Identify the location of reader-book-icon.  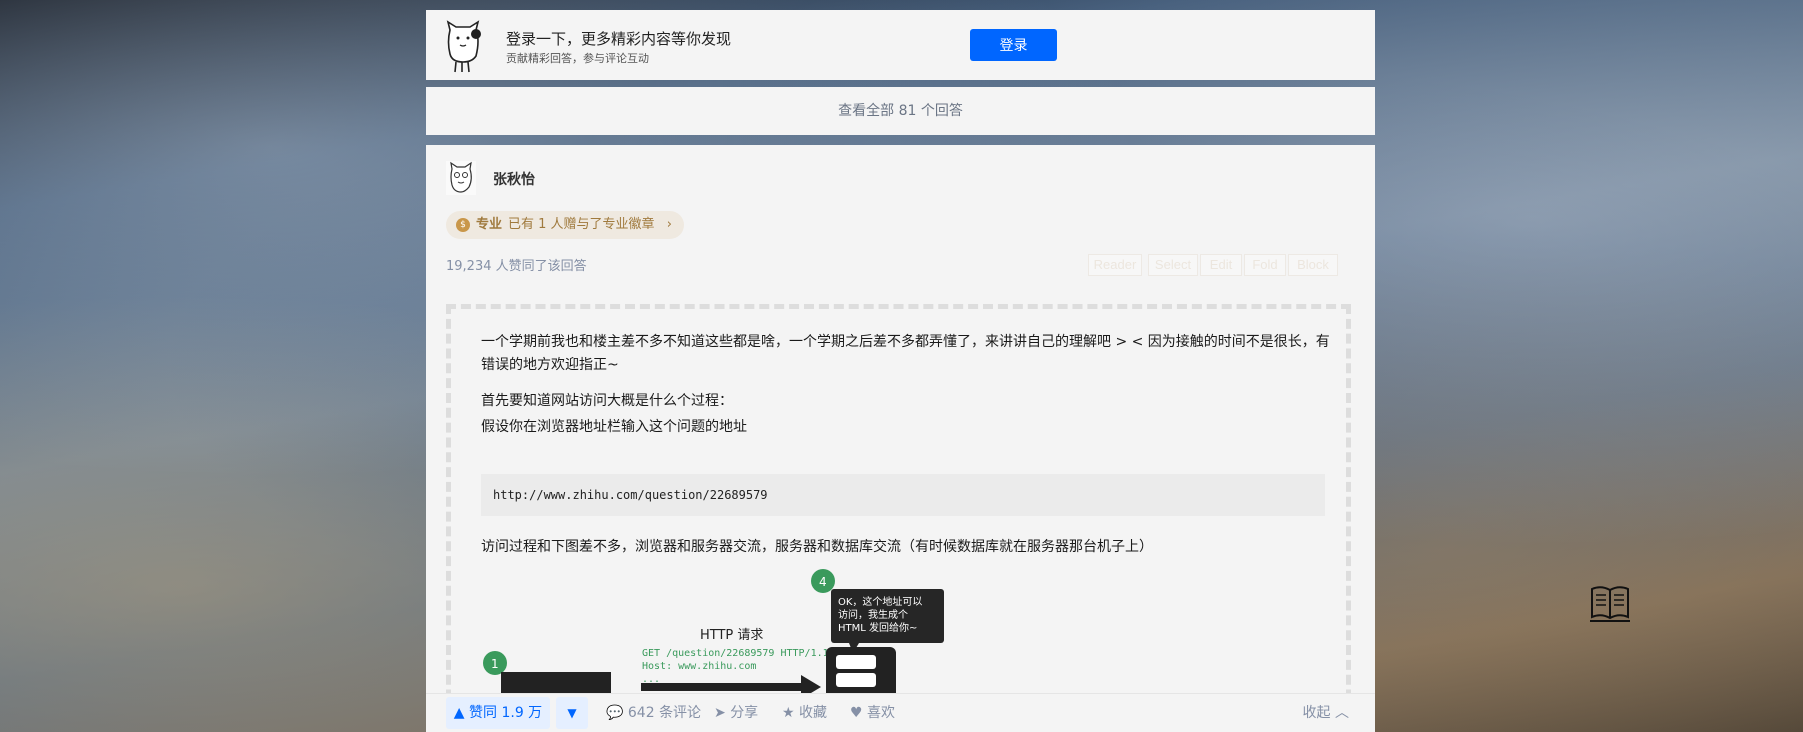
(1610, 603).